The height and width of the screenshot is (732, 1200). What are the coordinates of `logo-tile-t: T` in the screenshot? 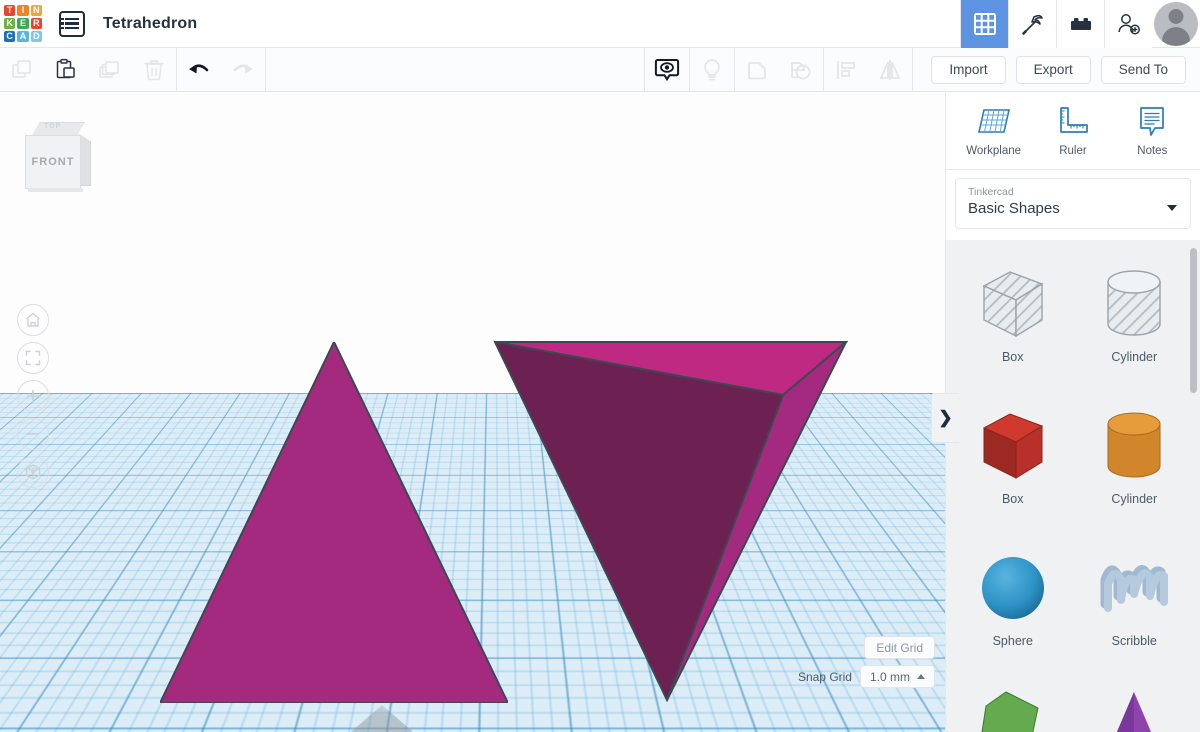 It's located at (10, 10).